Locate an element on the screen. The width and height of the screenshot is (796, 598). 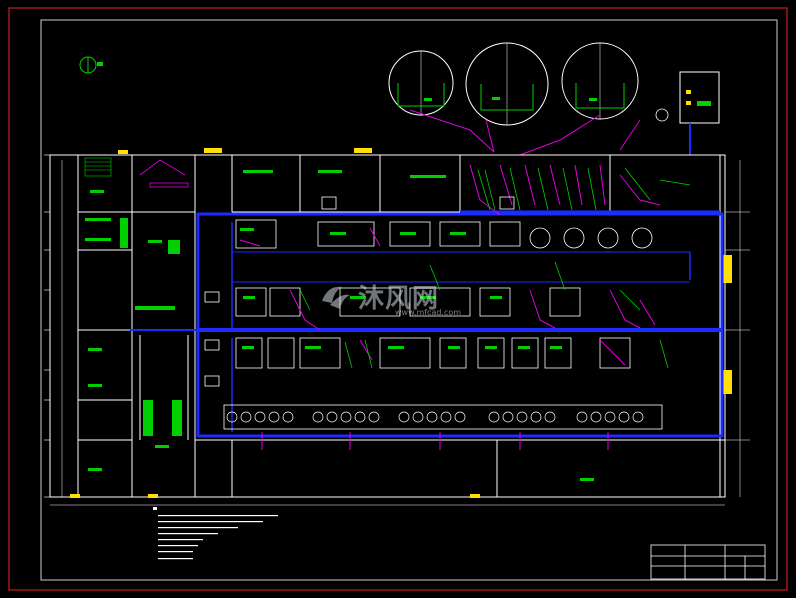
logo-icon is located at coordinates (336, 297).